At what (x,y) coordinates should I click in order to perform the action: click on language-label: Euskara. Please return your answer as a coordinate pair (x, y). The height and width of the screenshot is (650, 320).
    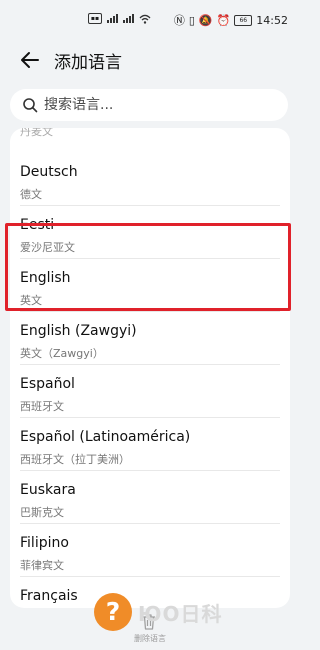
    Looking at the image, I should click on (48, 490).